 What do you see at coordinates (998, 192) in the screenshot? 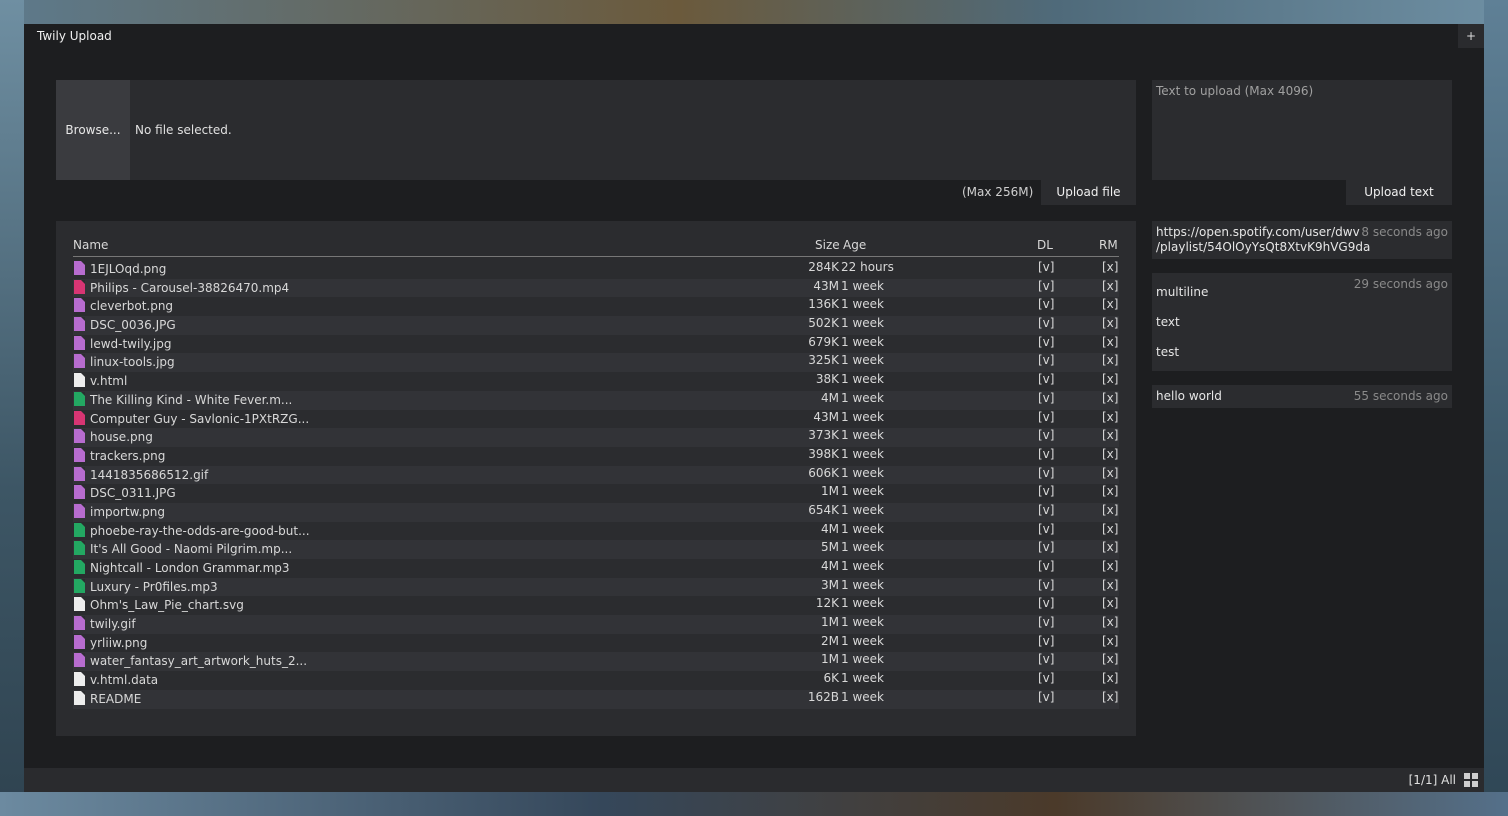
I see `max-size-label: (Max 256M)` at bounding box center [998, 192].